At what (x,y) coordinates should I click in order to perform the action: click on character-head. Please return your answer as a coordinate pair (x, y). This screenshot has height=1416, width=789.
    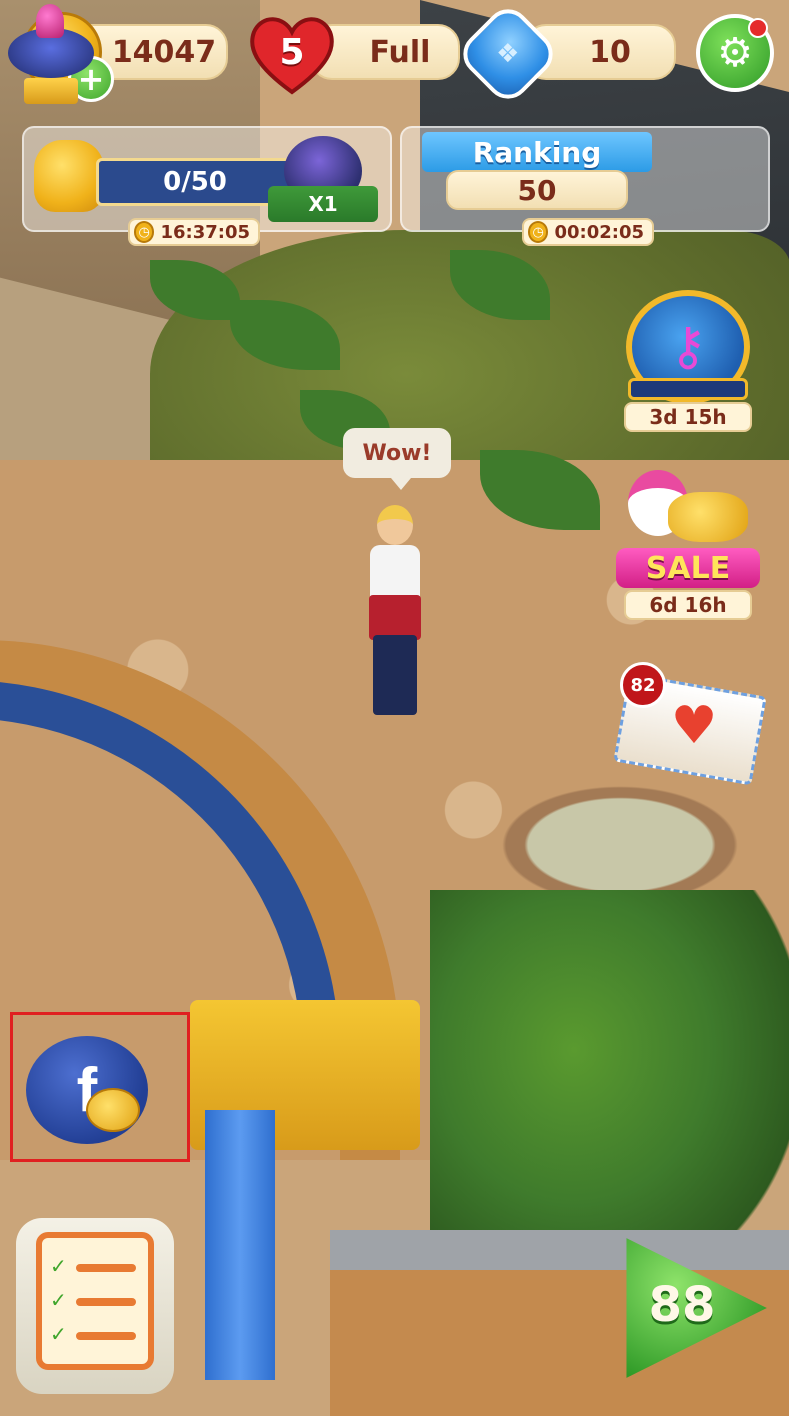
    Looking at the image, I should click on (395, 525).